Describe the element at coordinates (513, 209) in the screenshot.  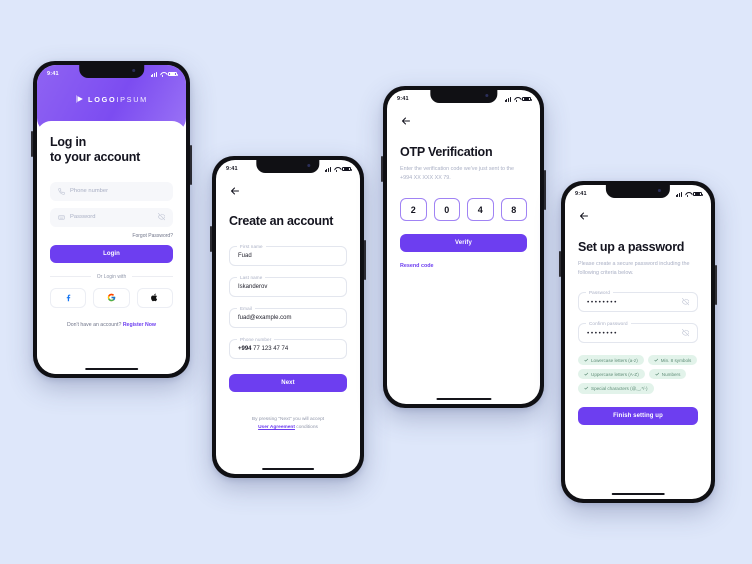
I see `otp-digit-4: 8` at that location.